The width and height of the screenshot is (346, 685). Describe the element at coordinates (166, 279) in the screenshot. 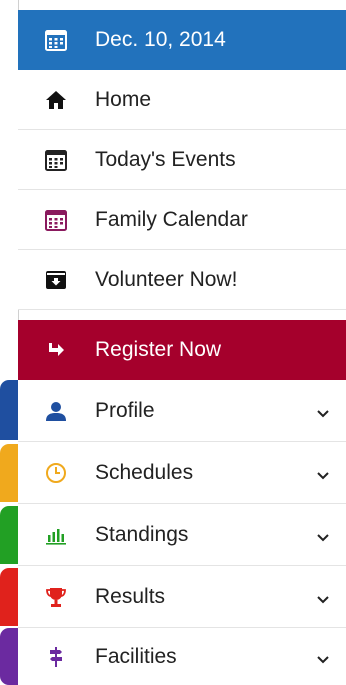

I see `menu-item-label: Volunteer Now!` at that location.